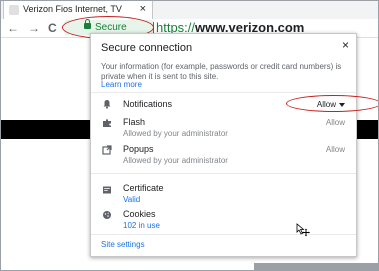  I want to click on tab-strip: Verizon Fios Internet, TV ×, so click(189, 10).